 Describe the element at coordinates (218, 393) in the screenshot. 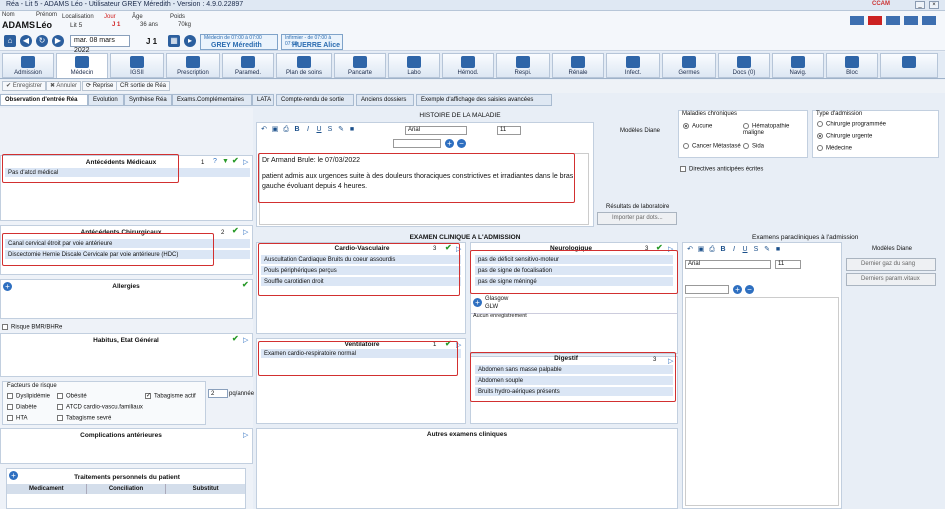

I see `paquets-input: 2` at that location.